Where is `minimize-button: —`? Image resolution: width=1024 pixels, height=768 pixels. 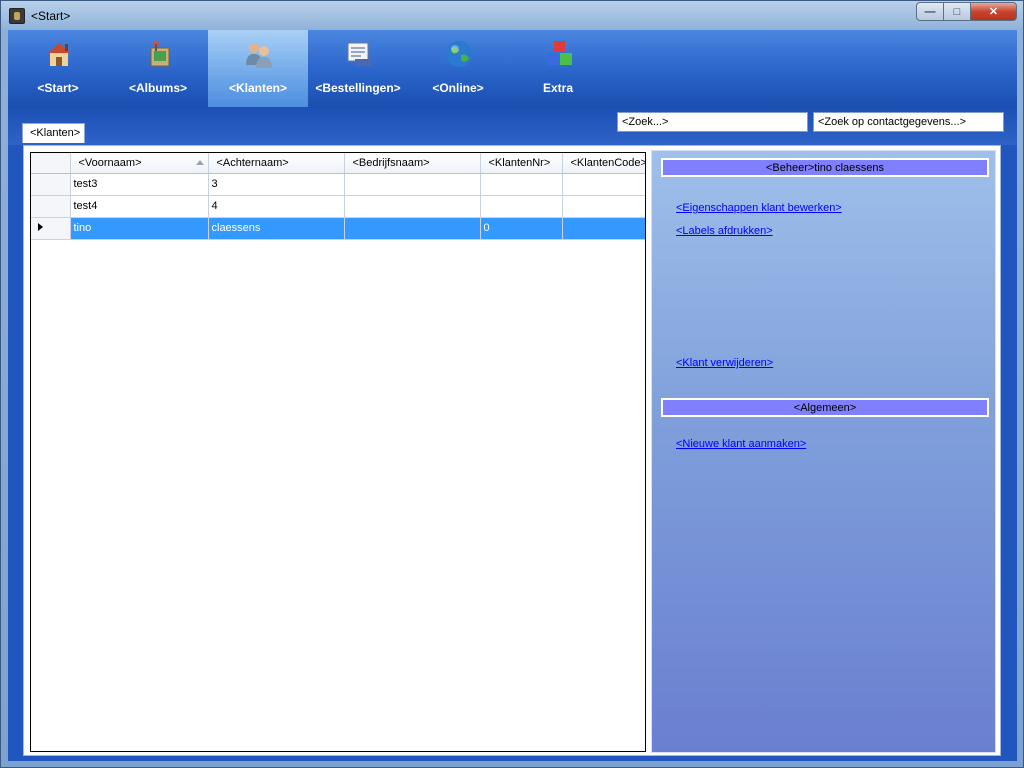
minimize-button: — is located at coordinates (930, 11).